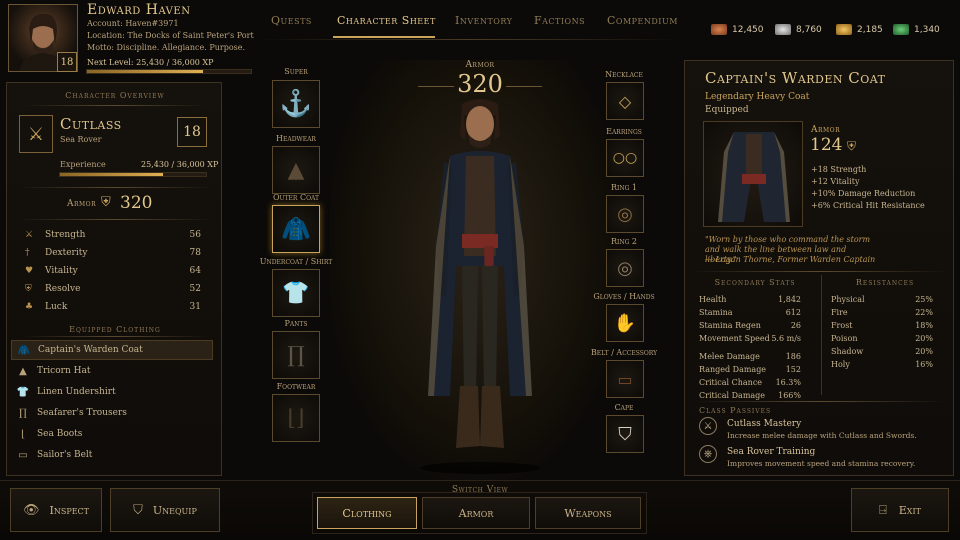 The height and width of the screenshot is (540, 960). I want to click on tab-character-sheet: Character Sheet, so click(386, 20).